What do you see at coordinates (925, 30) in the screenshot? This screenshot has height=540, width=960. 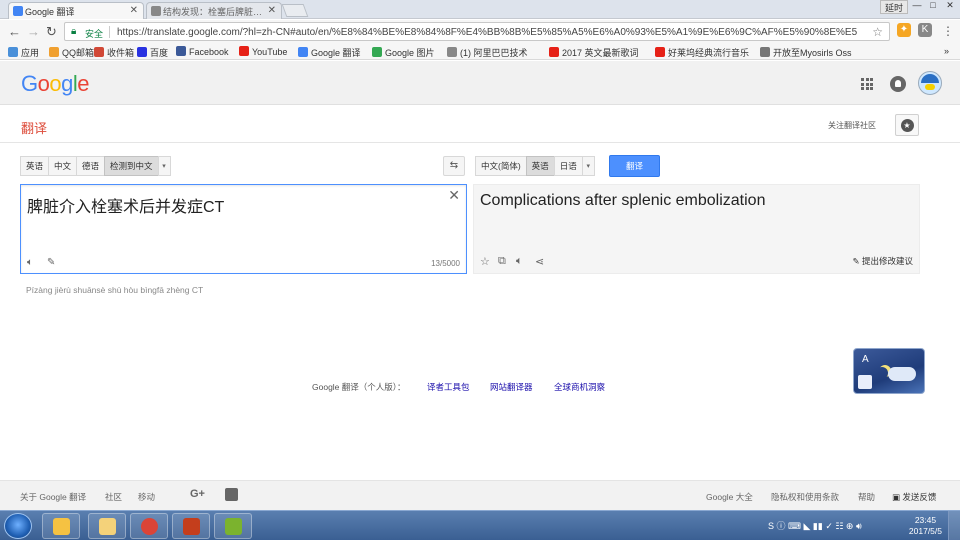 I see `extension-k-icon: K` at bounding box center [925, 30].